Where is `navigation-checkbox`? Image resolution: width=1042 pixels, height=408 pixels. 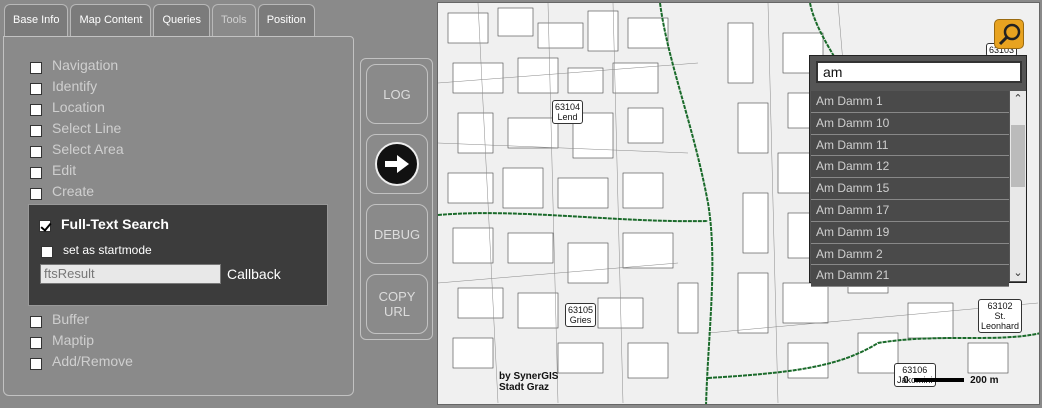 navigation-checkbox is located at coordinates (36, 67).